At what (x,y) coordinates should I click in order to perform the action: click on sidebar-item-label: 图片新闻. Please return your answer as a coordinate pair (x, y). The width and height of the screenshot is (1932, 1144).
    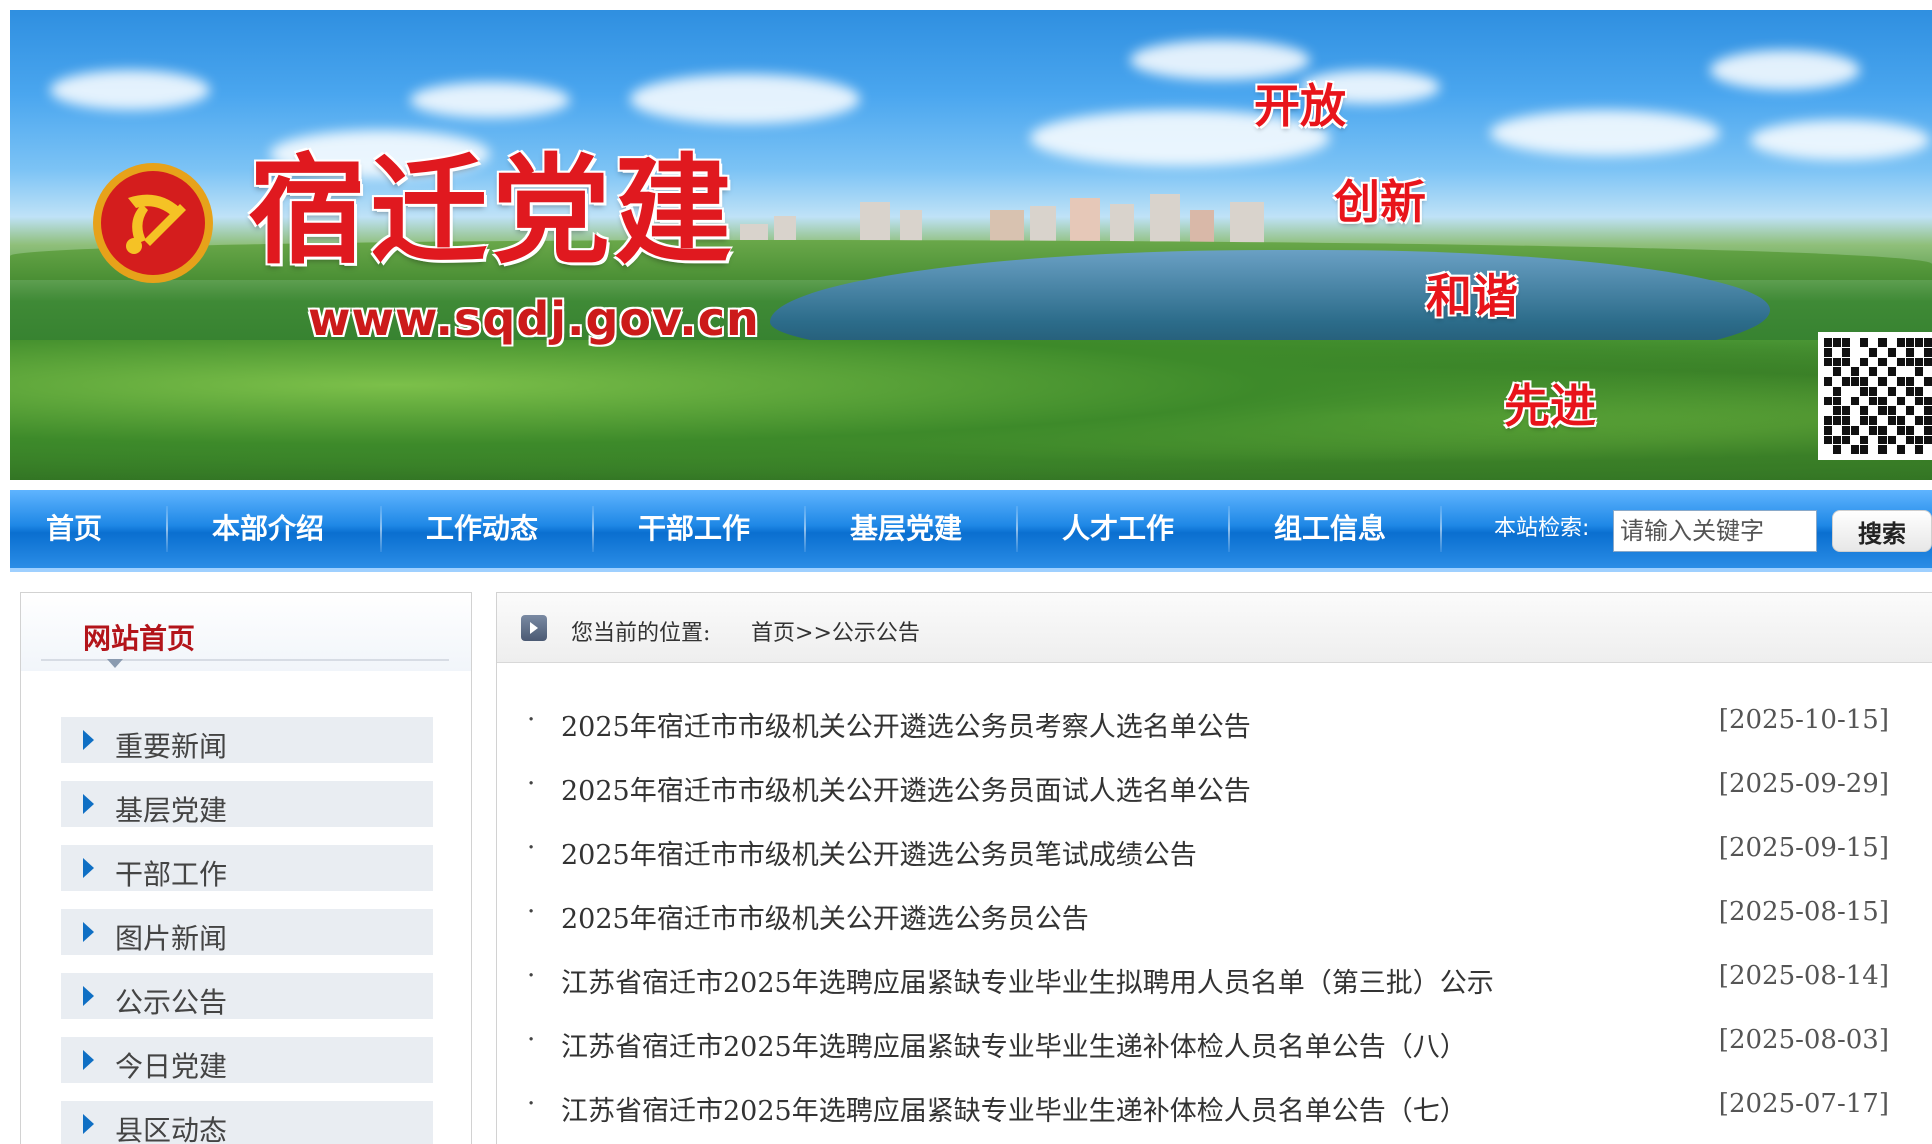
    Looking at the image, I should click on (171, 938).